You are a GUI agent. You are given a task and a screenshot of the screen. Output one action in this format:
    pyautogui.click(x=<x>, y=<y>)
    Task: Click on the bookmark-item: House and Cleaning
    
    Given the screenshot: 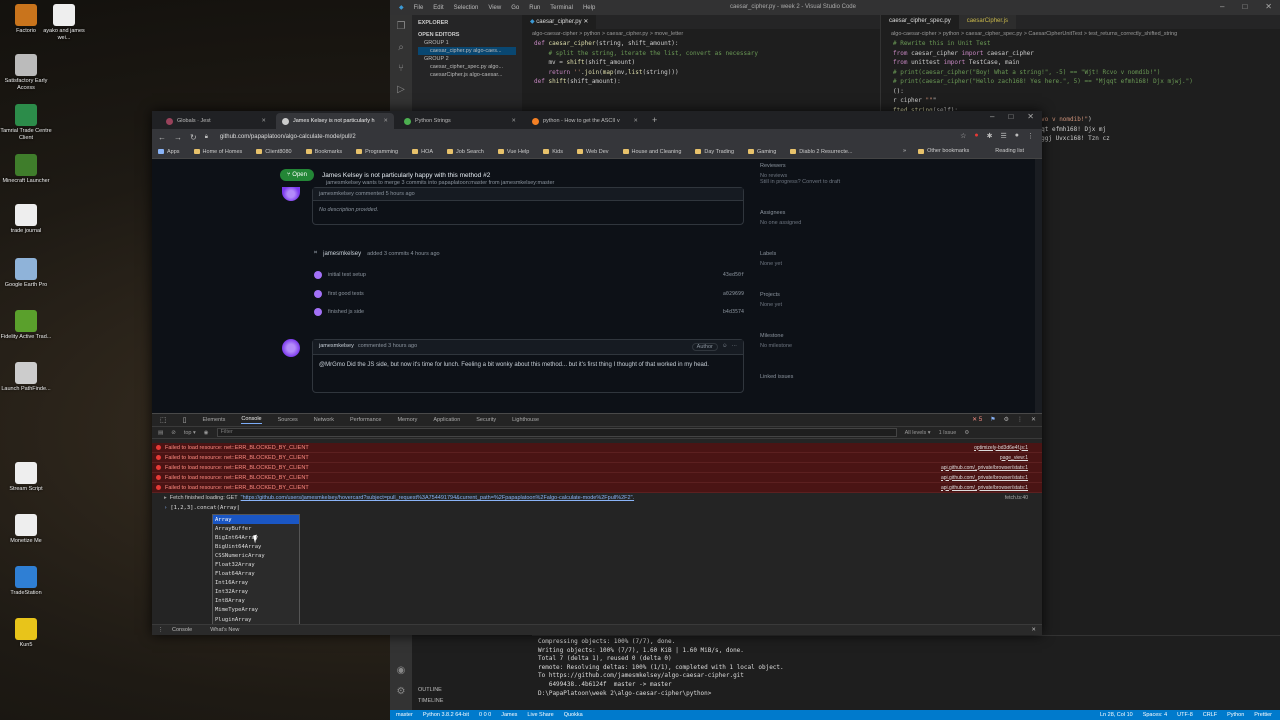 What is the action you would take?
    pyautogui.click(x=651, y=152)
    